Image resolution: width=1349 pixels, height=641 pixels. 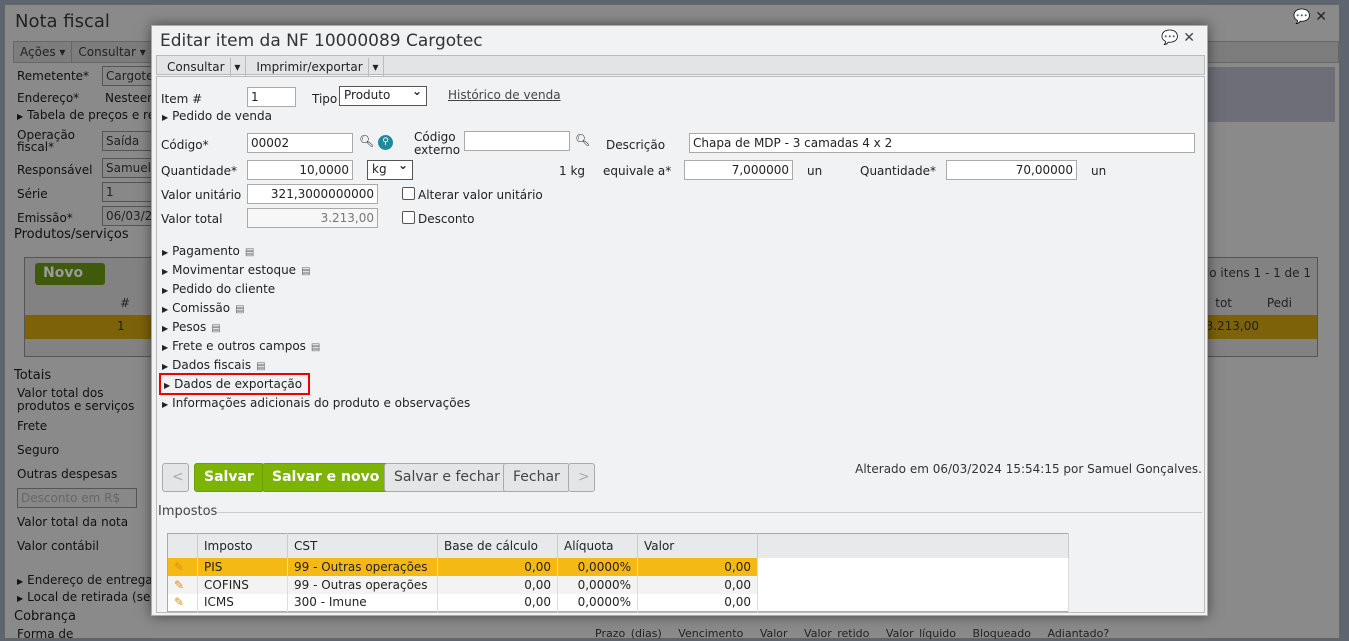 What do you see at coordinates (315, 67) in the screenshot?
I see `menu-imprimir: Imprimir/exportar ▾` at bounding box center [315, 67].